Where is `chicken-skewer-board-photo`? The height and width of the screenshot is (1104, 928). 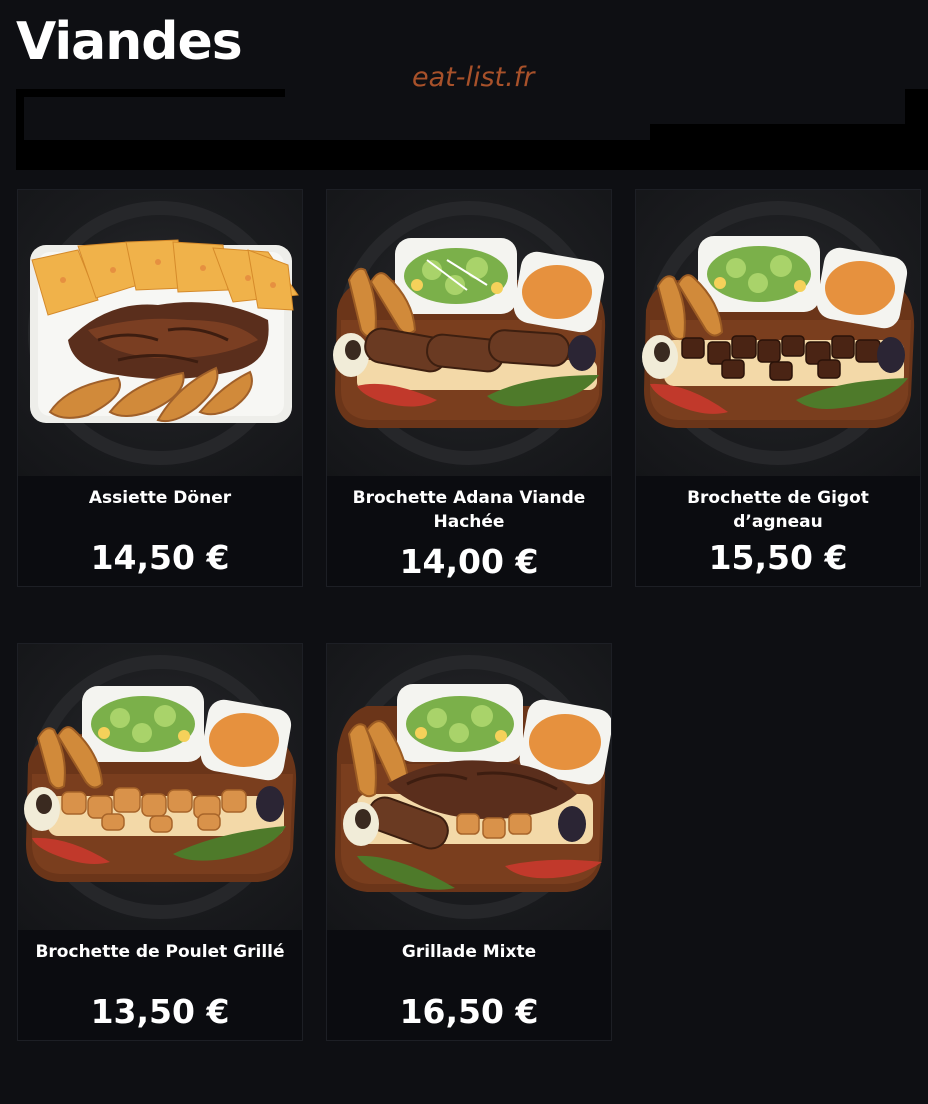
chicken-skewer-board-photo is located at coordinates (160, 787).